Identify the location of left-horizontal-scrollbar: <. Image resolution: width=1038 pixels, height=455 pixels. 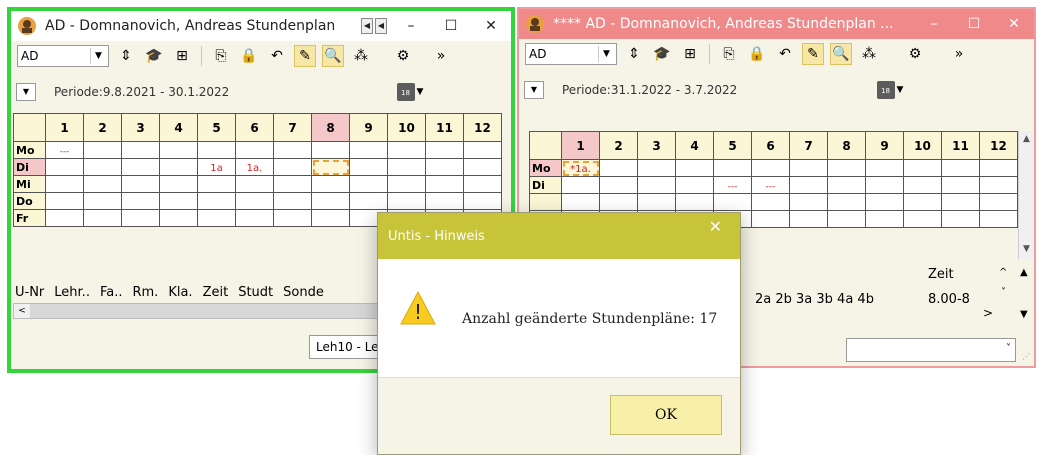
(203, 311).